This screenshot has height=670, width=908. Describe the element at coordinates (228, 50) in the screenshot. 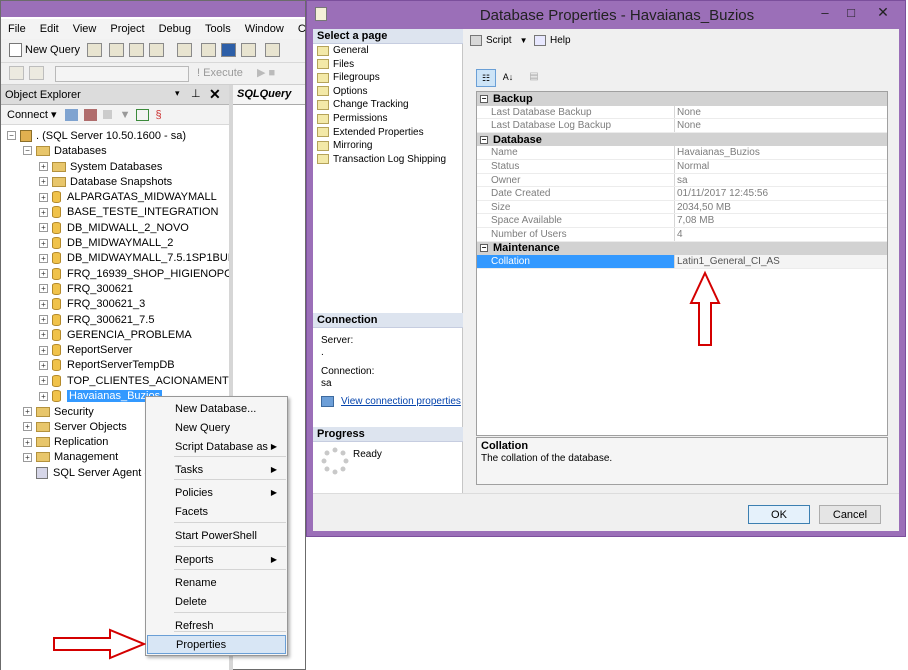

I see `save-icon` at that location.